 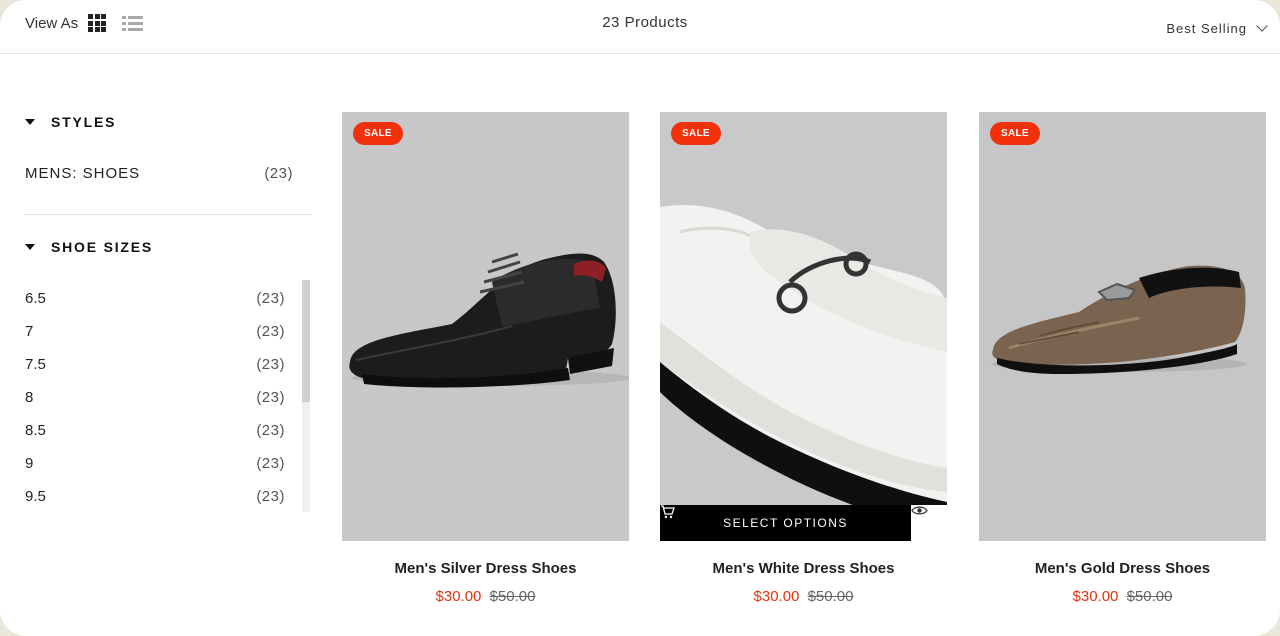 What do you see at coordinates (1262, 26) in the screenshot?
I see `chevron-down-icon` at bounding box center [1262, 26].